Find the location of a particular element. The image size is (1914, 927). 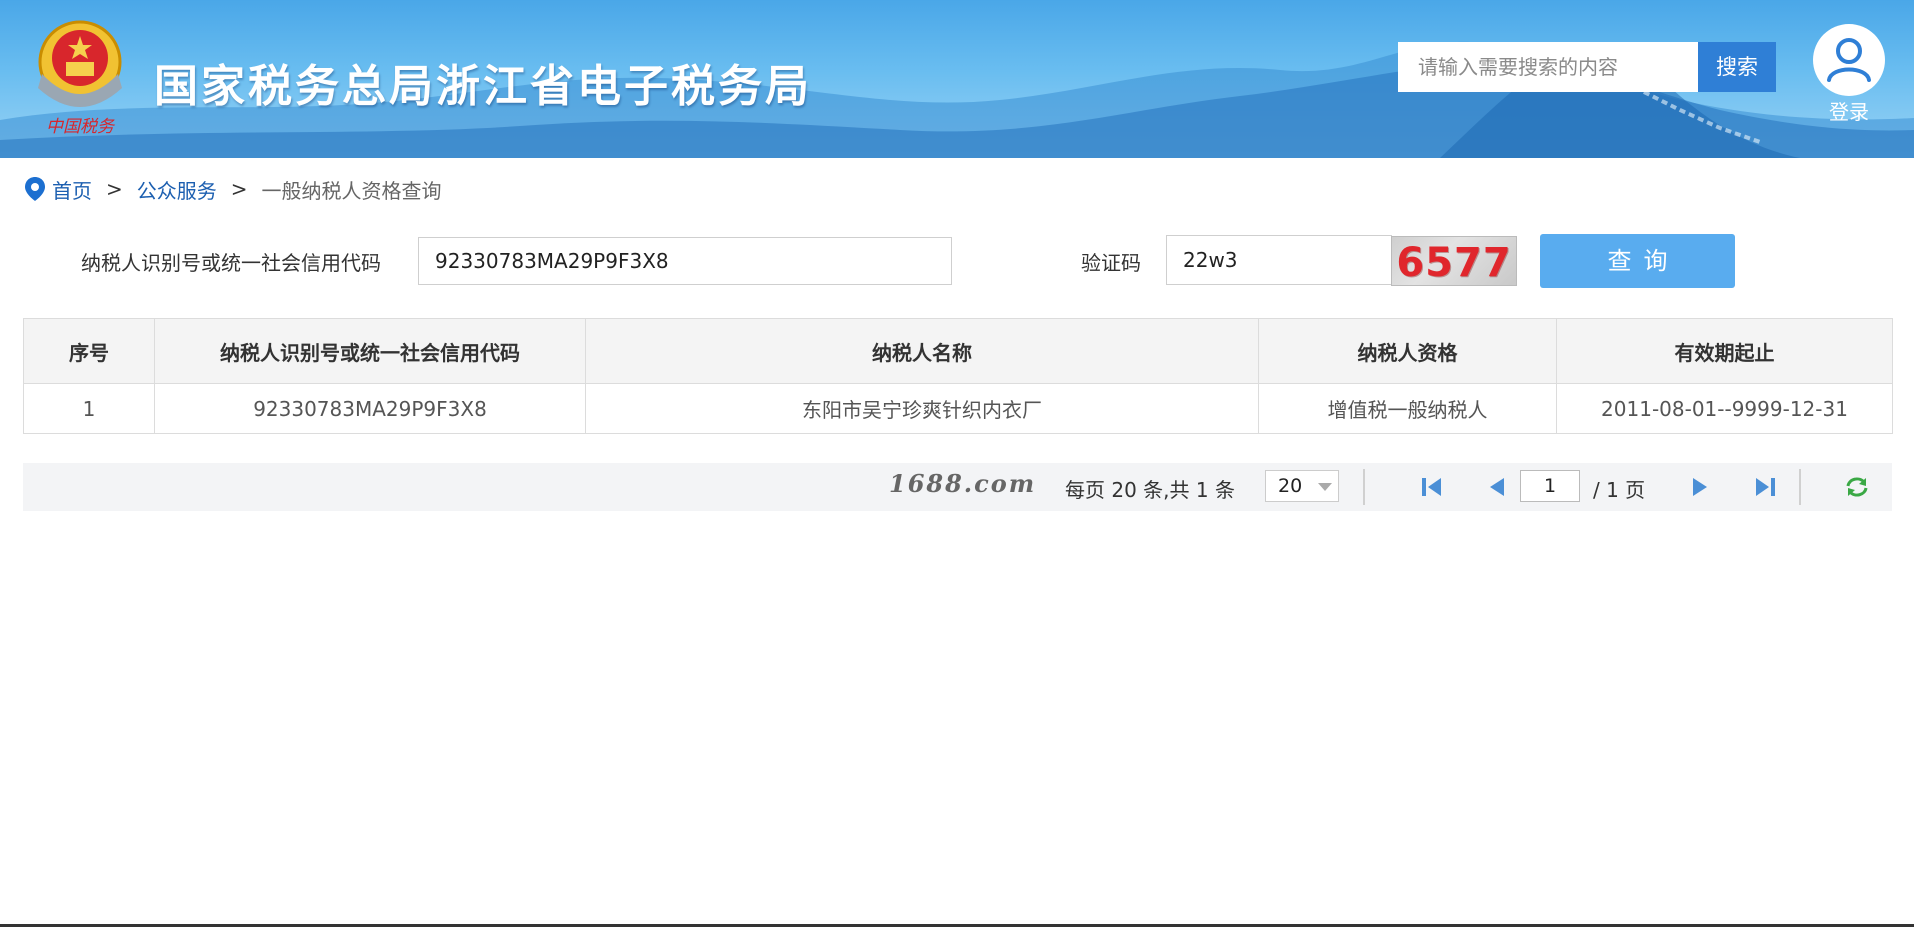

site-search-button: 搜索 is located at coordinates (1737, 67).